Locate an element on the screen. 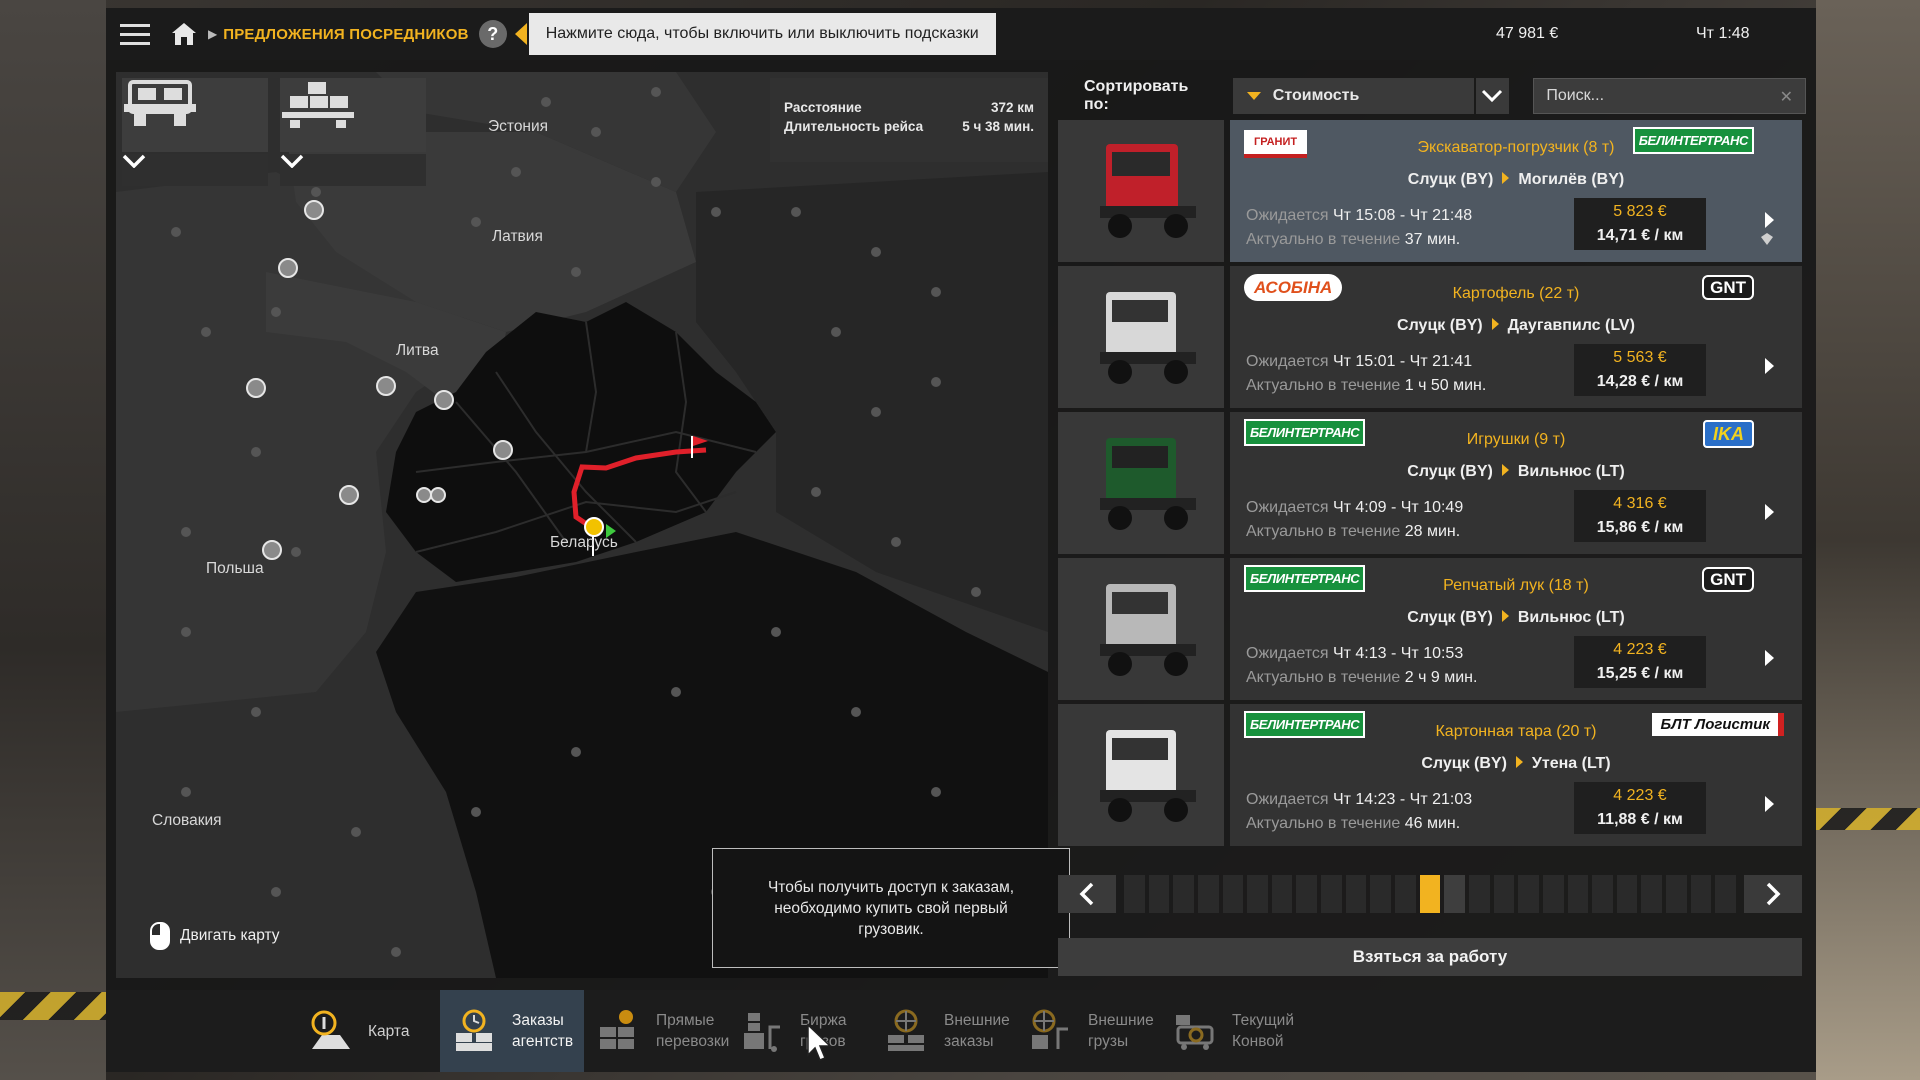  price-per-km: 15,86 € / км is located at coordinates (1640, 527).